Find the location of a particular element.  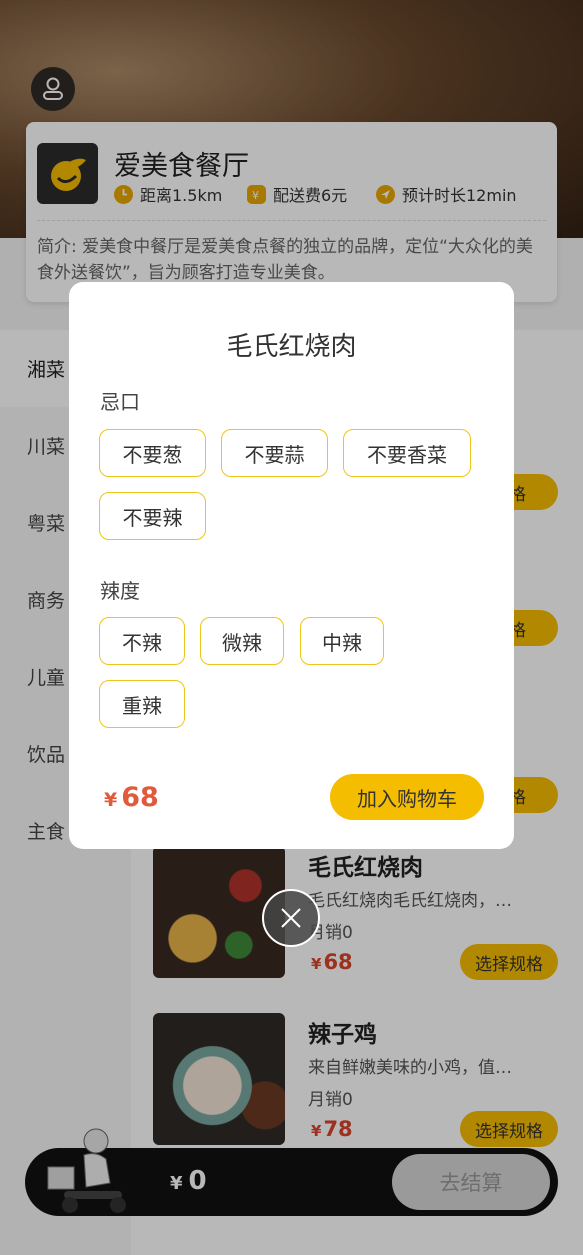

modal-price: ¥68 is located at coordinates (131, 797).